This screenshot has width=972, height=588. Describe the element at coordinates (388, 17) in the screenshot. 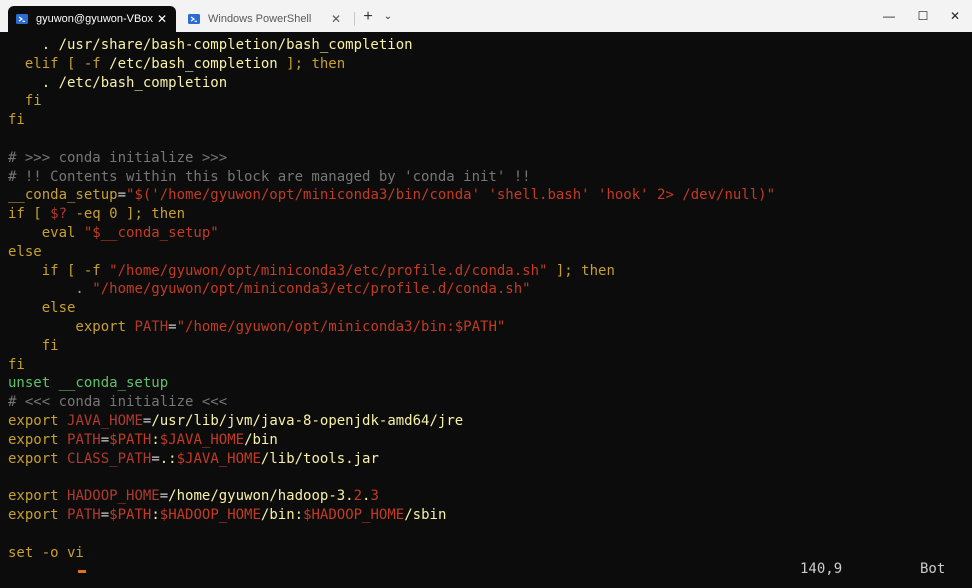

I see `chevron-down-icon: ⌄` at that location.